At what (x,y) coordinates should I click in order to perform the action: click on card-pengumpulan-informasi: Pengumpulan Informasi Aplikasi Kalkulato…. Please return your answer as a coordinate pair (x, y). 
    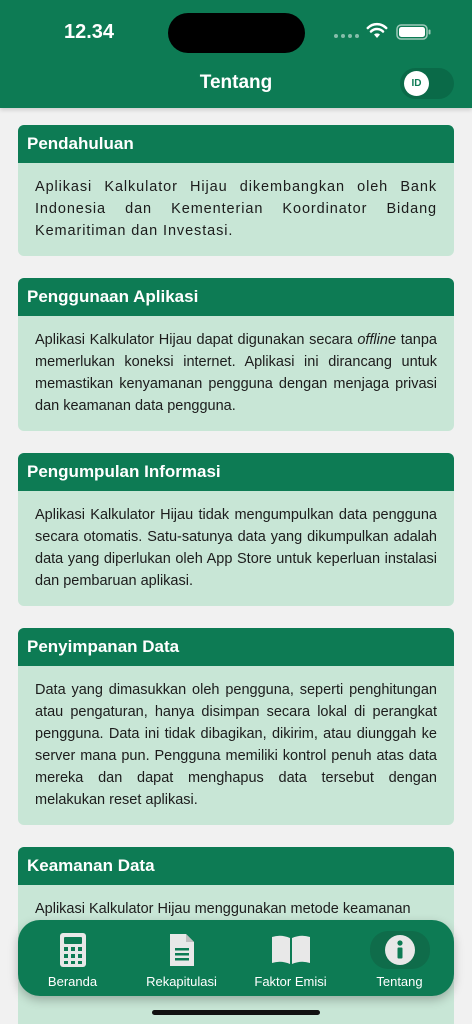
    Looking at the image, I should click on (236, 529).